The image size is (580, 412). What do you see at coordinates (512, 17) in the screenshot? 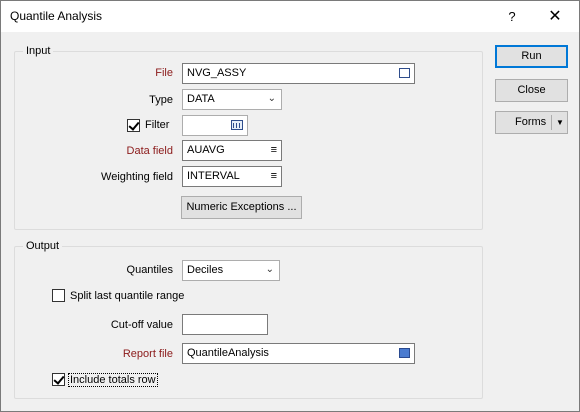
I see `help-button: ?` at bounding box center [512, 17].